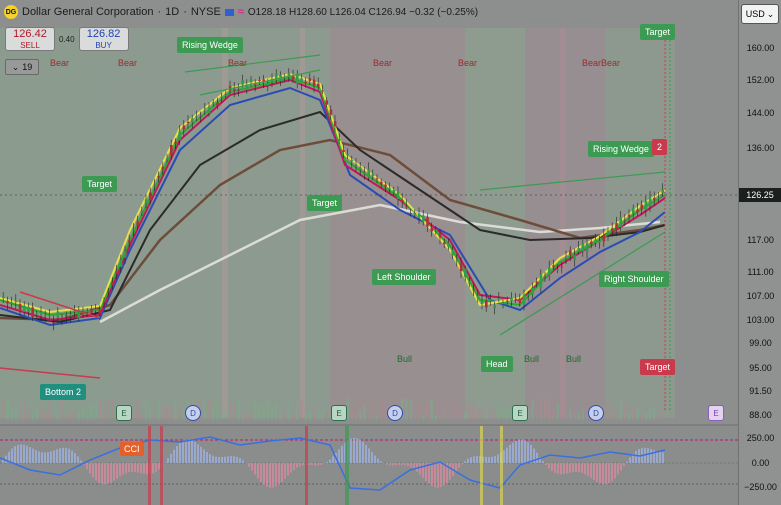 The width and height of the screenshot is (781, 505). Describe the element at coordinates (760, 368) in the screenshot. I see `axis-tick: 95.00` at that location.